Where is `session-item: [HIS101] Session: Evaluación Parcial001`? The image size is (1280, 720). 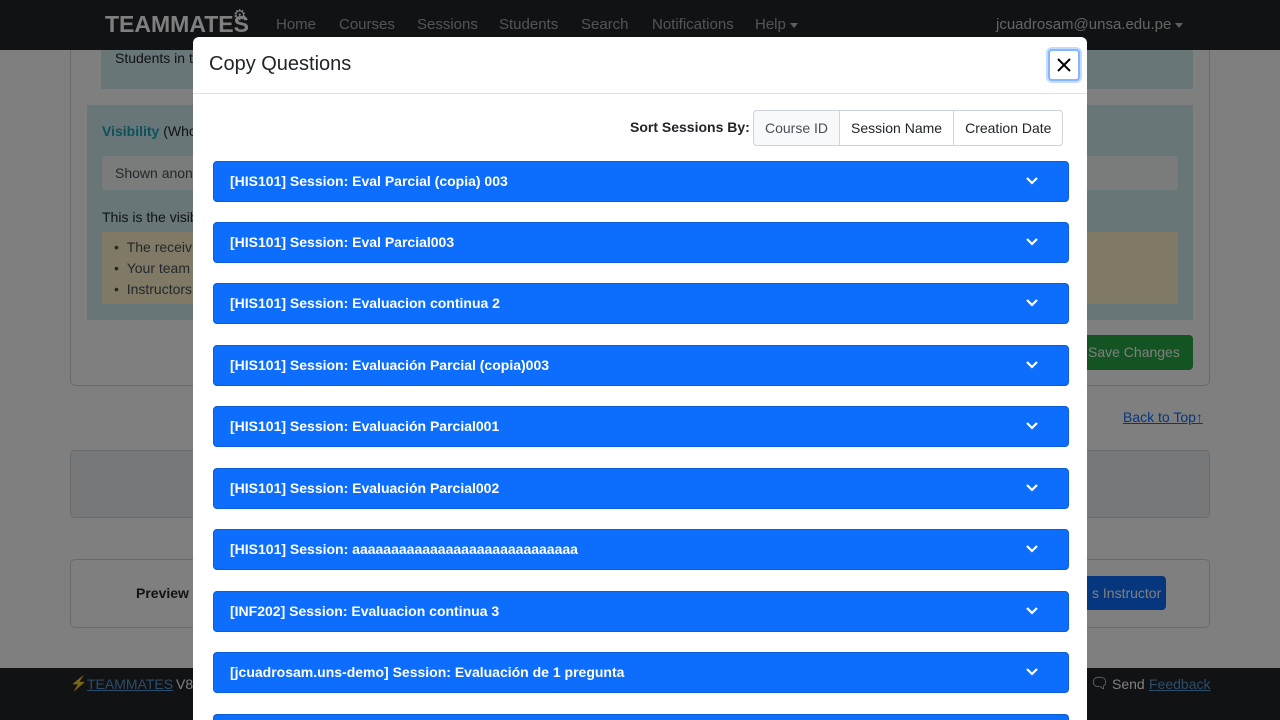 session-item: [HIS101] Session: Evaluación Parcial001 is located at coordinates (641, 426).